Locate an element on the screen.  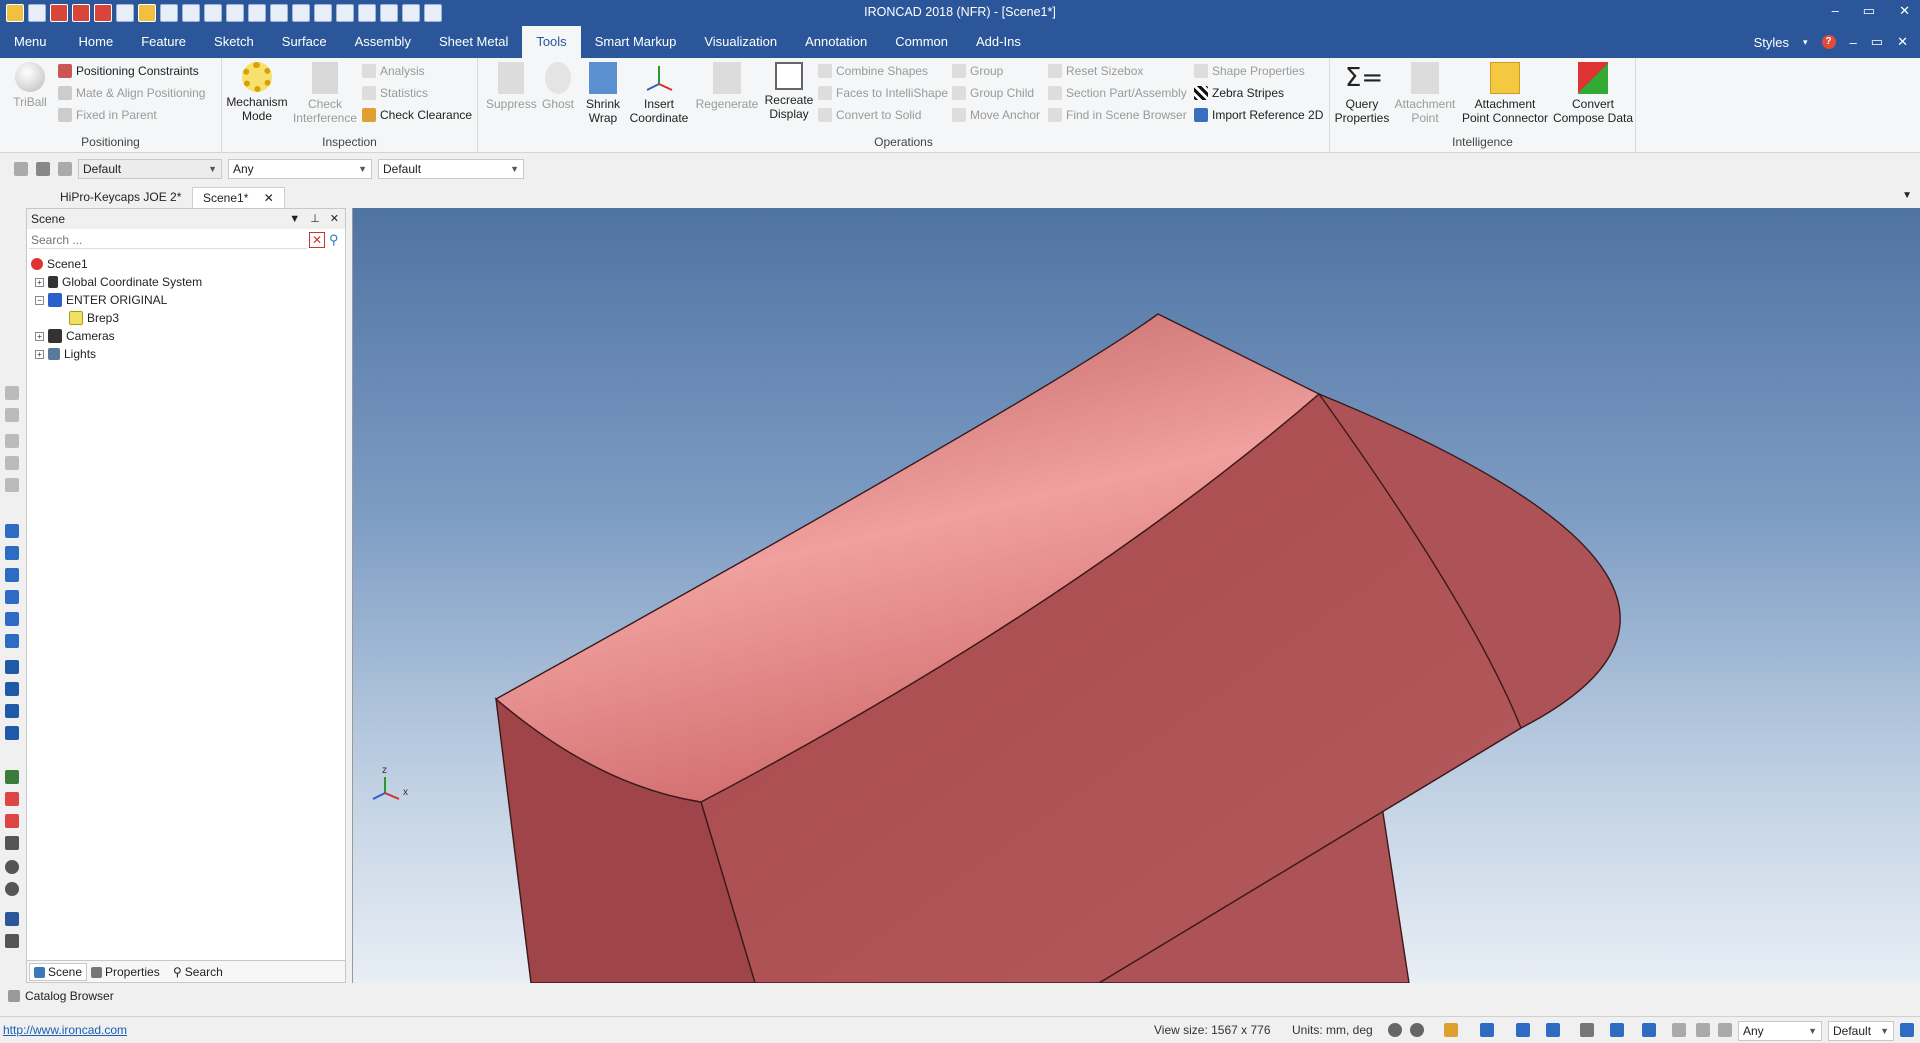
render-style-icon is located at coordinates (1451, 1030).